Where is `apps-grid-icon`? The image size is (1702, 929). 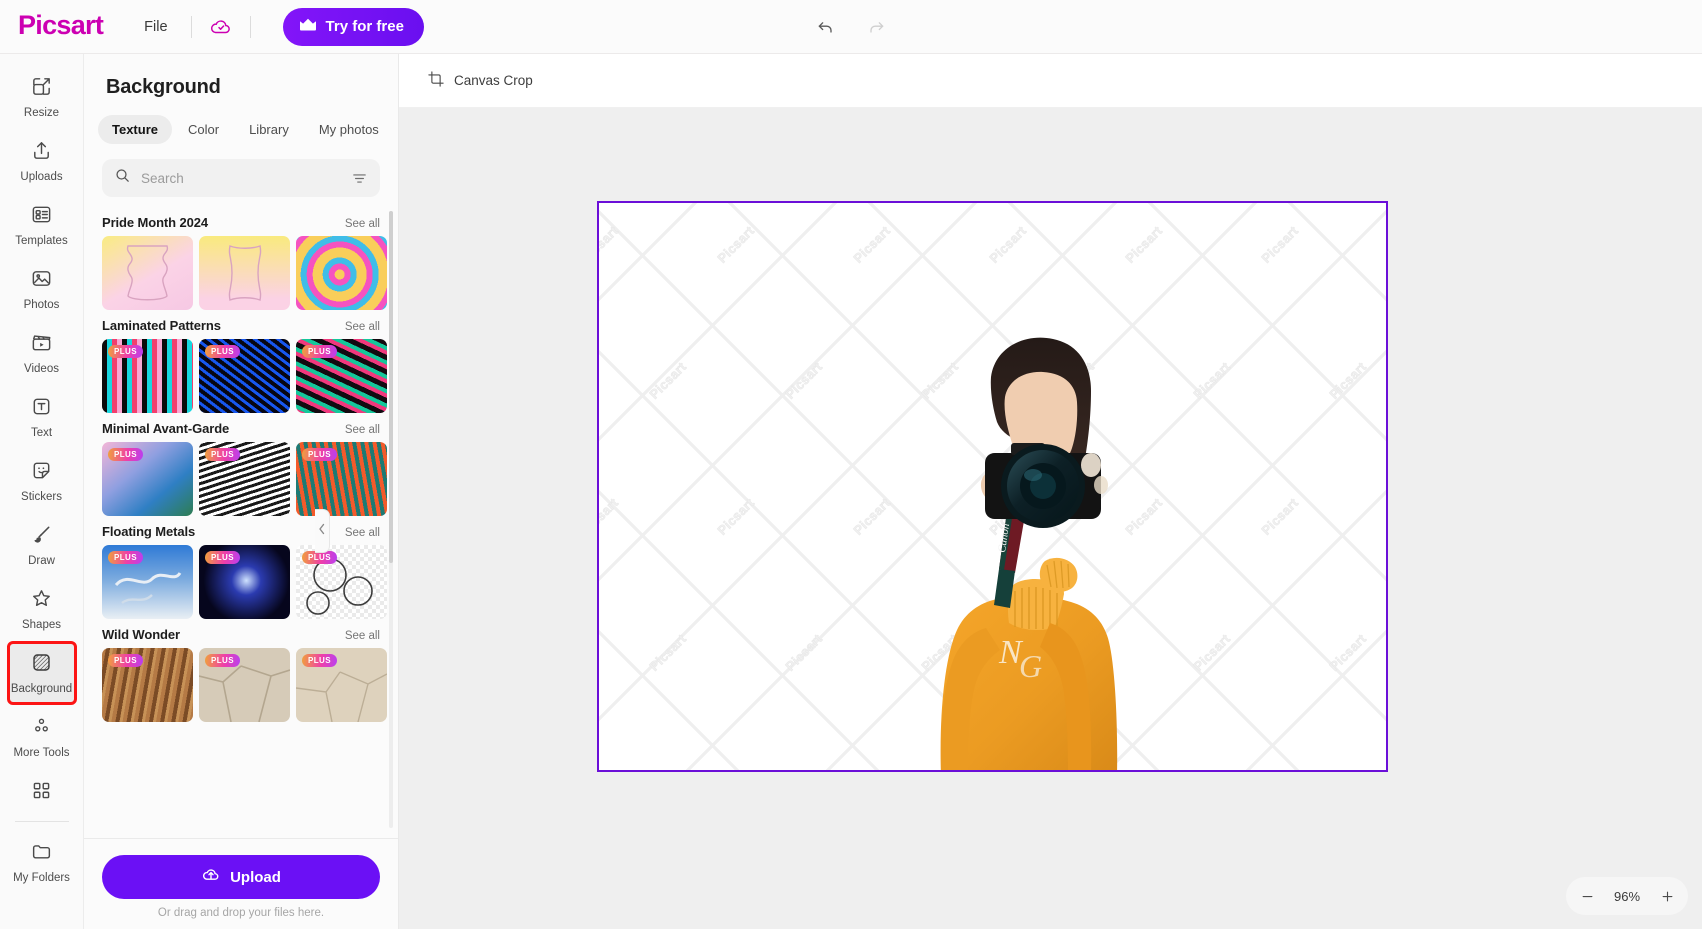
apps-grid-icon is located at coordinates (41, 793).